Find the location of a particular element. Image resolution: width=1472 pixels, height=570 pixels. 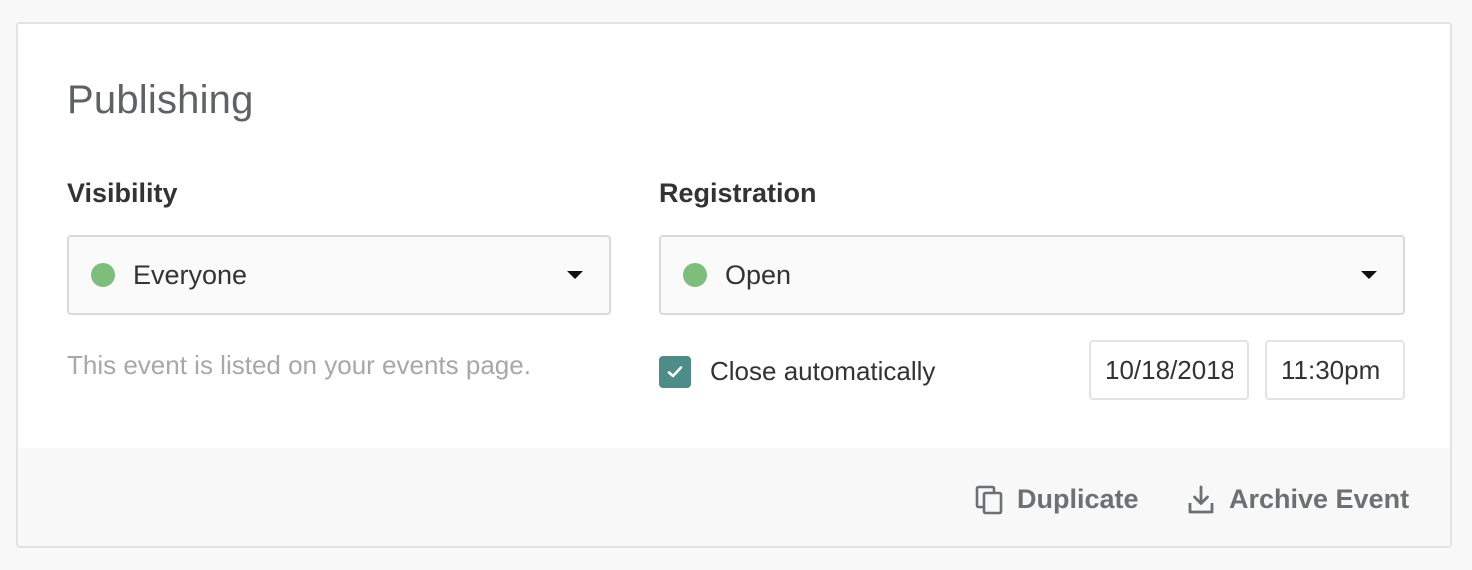

close-automatically-checkbox is located at coordinates (675, 372).